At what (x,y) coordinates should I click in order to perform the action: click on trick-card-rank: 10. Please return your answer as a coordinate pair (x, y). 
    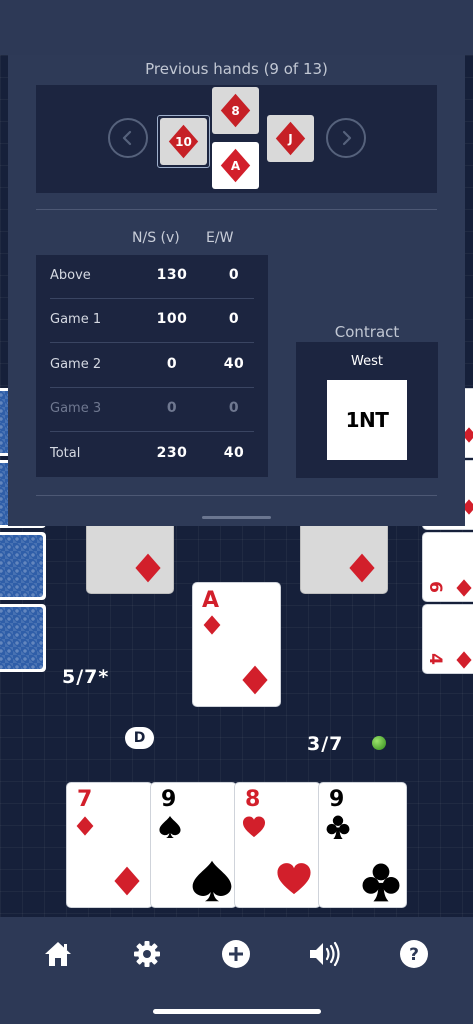
    Looking at the image, I should click on (183, 141).